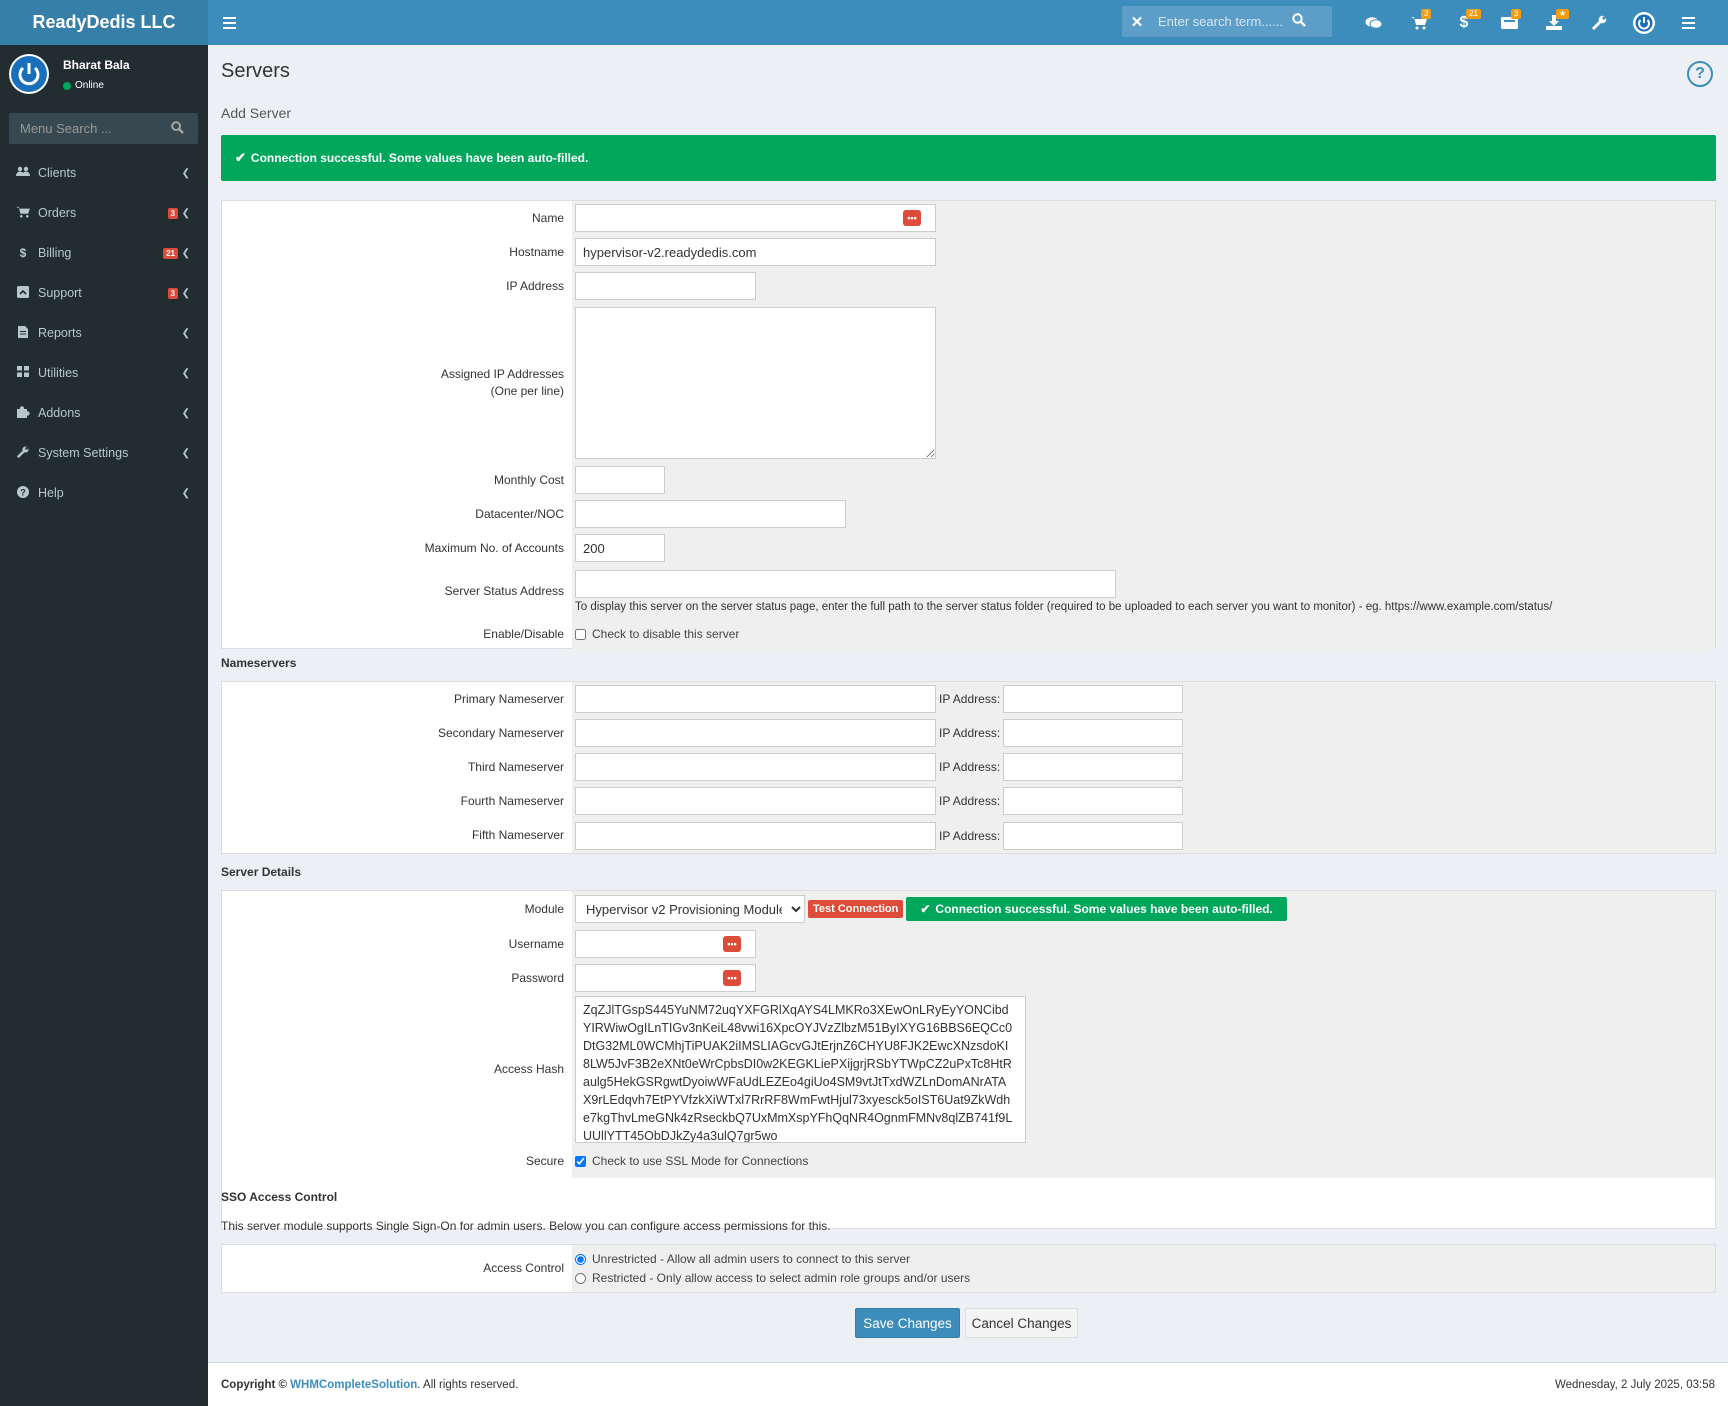 This screenshot has height=1406, width=1728. Describe the element at coordinates (1222, 21) in the screenshot. I see `global-search-input` at that location.